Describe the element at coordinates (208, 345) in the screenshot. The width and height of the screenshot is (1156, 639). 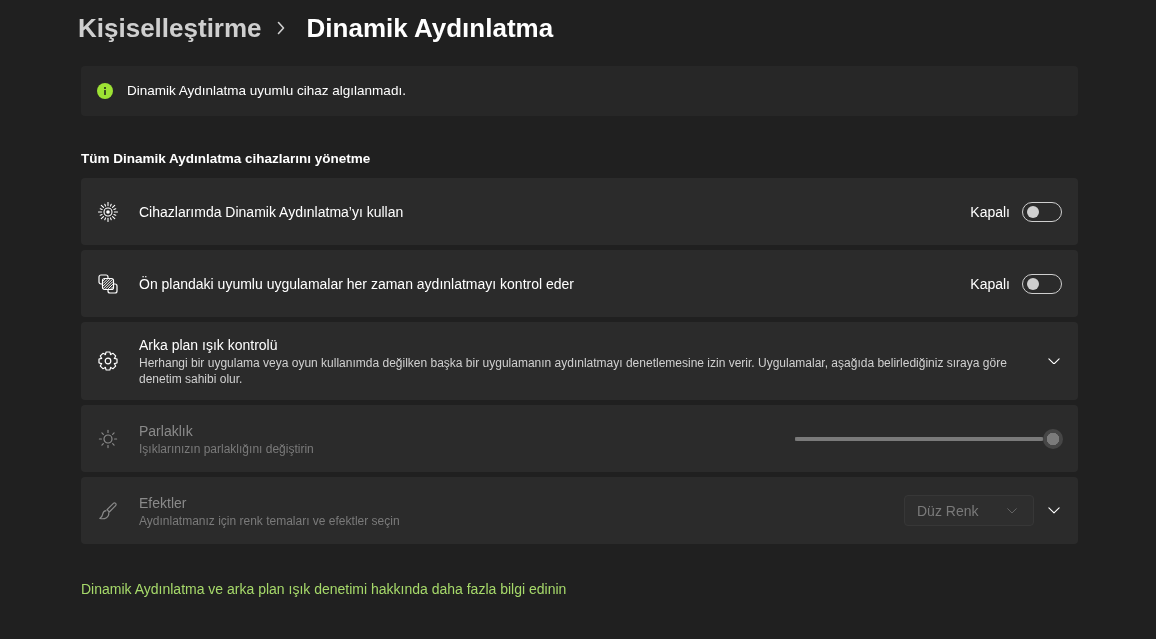
I see `setting-title: Arka plan ışık kontrolü` at that location.